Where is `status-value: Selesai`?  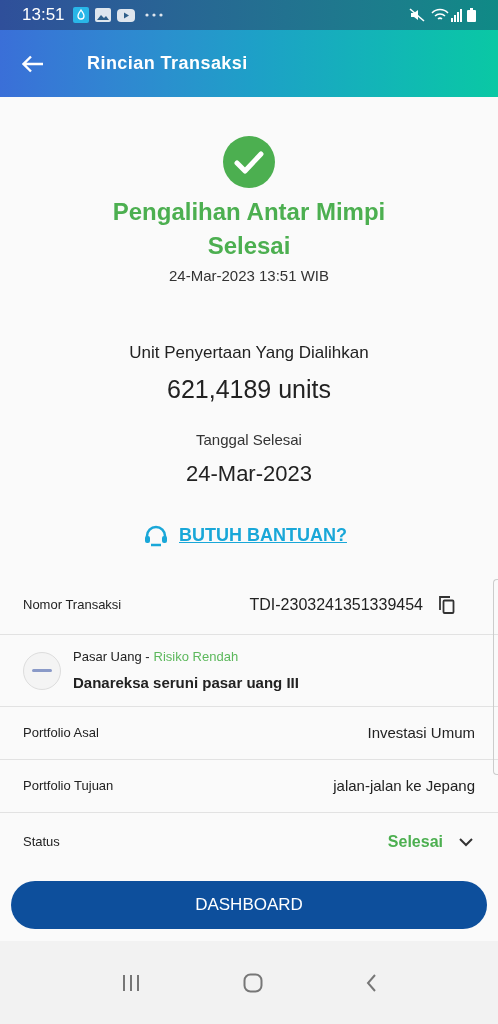 status-value: Selesai is located at coordinates (415, 842).